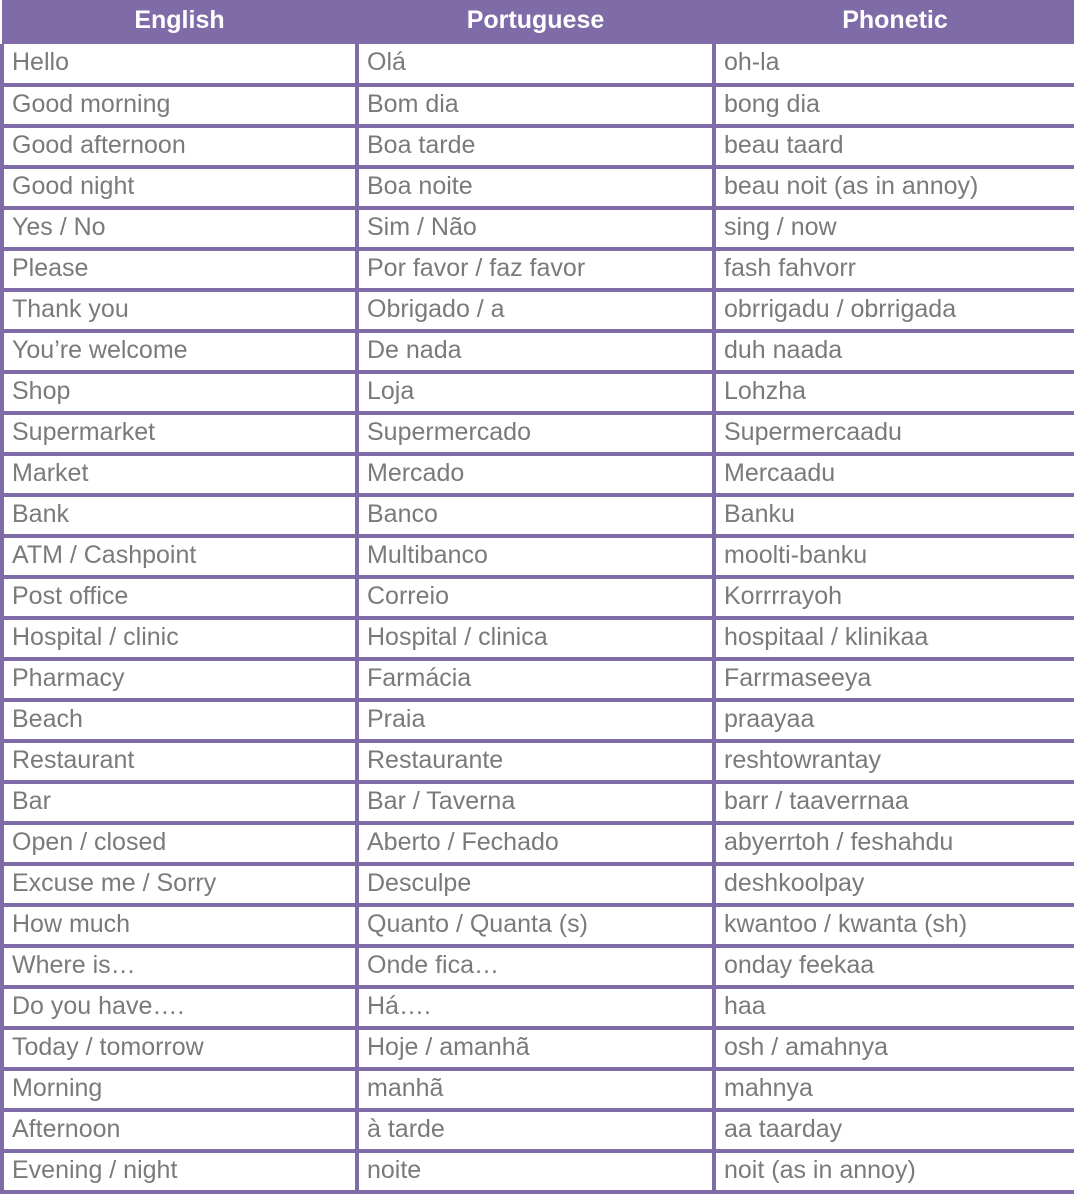 This screenshot has height=1200, width=1074. I want to click on table-row: Where is… Onde fica… onday feekaa, so click(537, 967).